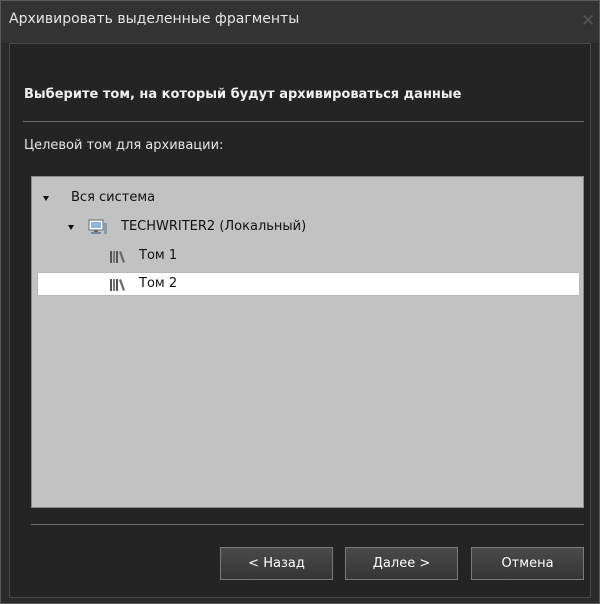 Image resolution: width=600 pixels, height=604 pixels. I want to click on dialog-title: Архивировать выделенные фрагменты, so click(154, 19).